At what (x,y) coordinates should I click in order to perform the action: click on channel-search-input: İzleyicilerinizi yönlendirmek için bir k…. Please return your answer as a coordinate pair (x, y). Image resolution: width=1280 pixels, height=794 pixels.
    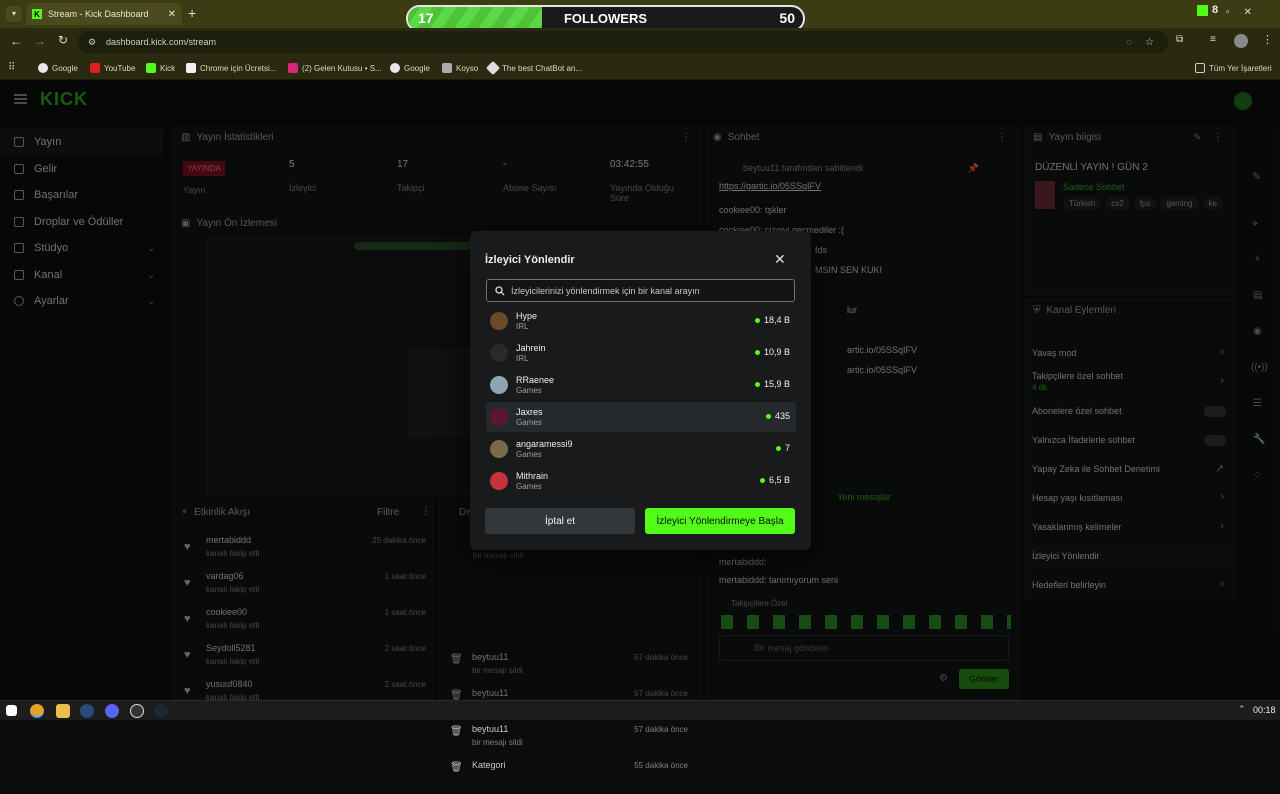
    Looking at the image, I should click on (640, 290).